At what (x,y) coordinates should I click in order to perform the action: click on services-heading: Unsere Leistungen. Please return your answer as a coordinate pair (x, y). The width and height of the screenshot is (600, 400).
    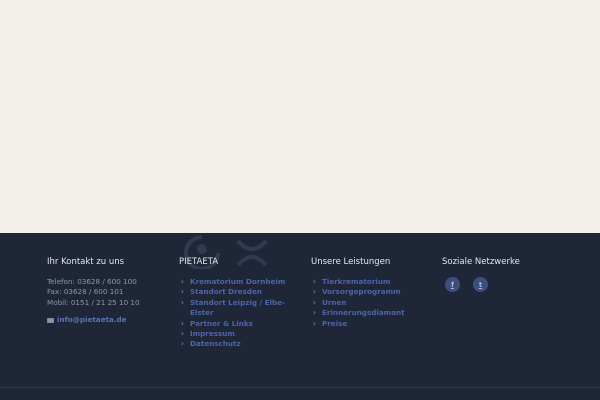
    Looking at the image, I should click on (351, 262).